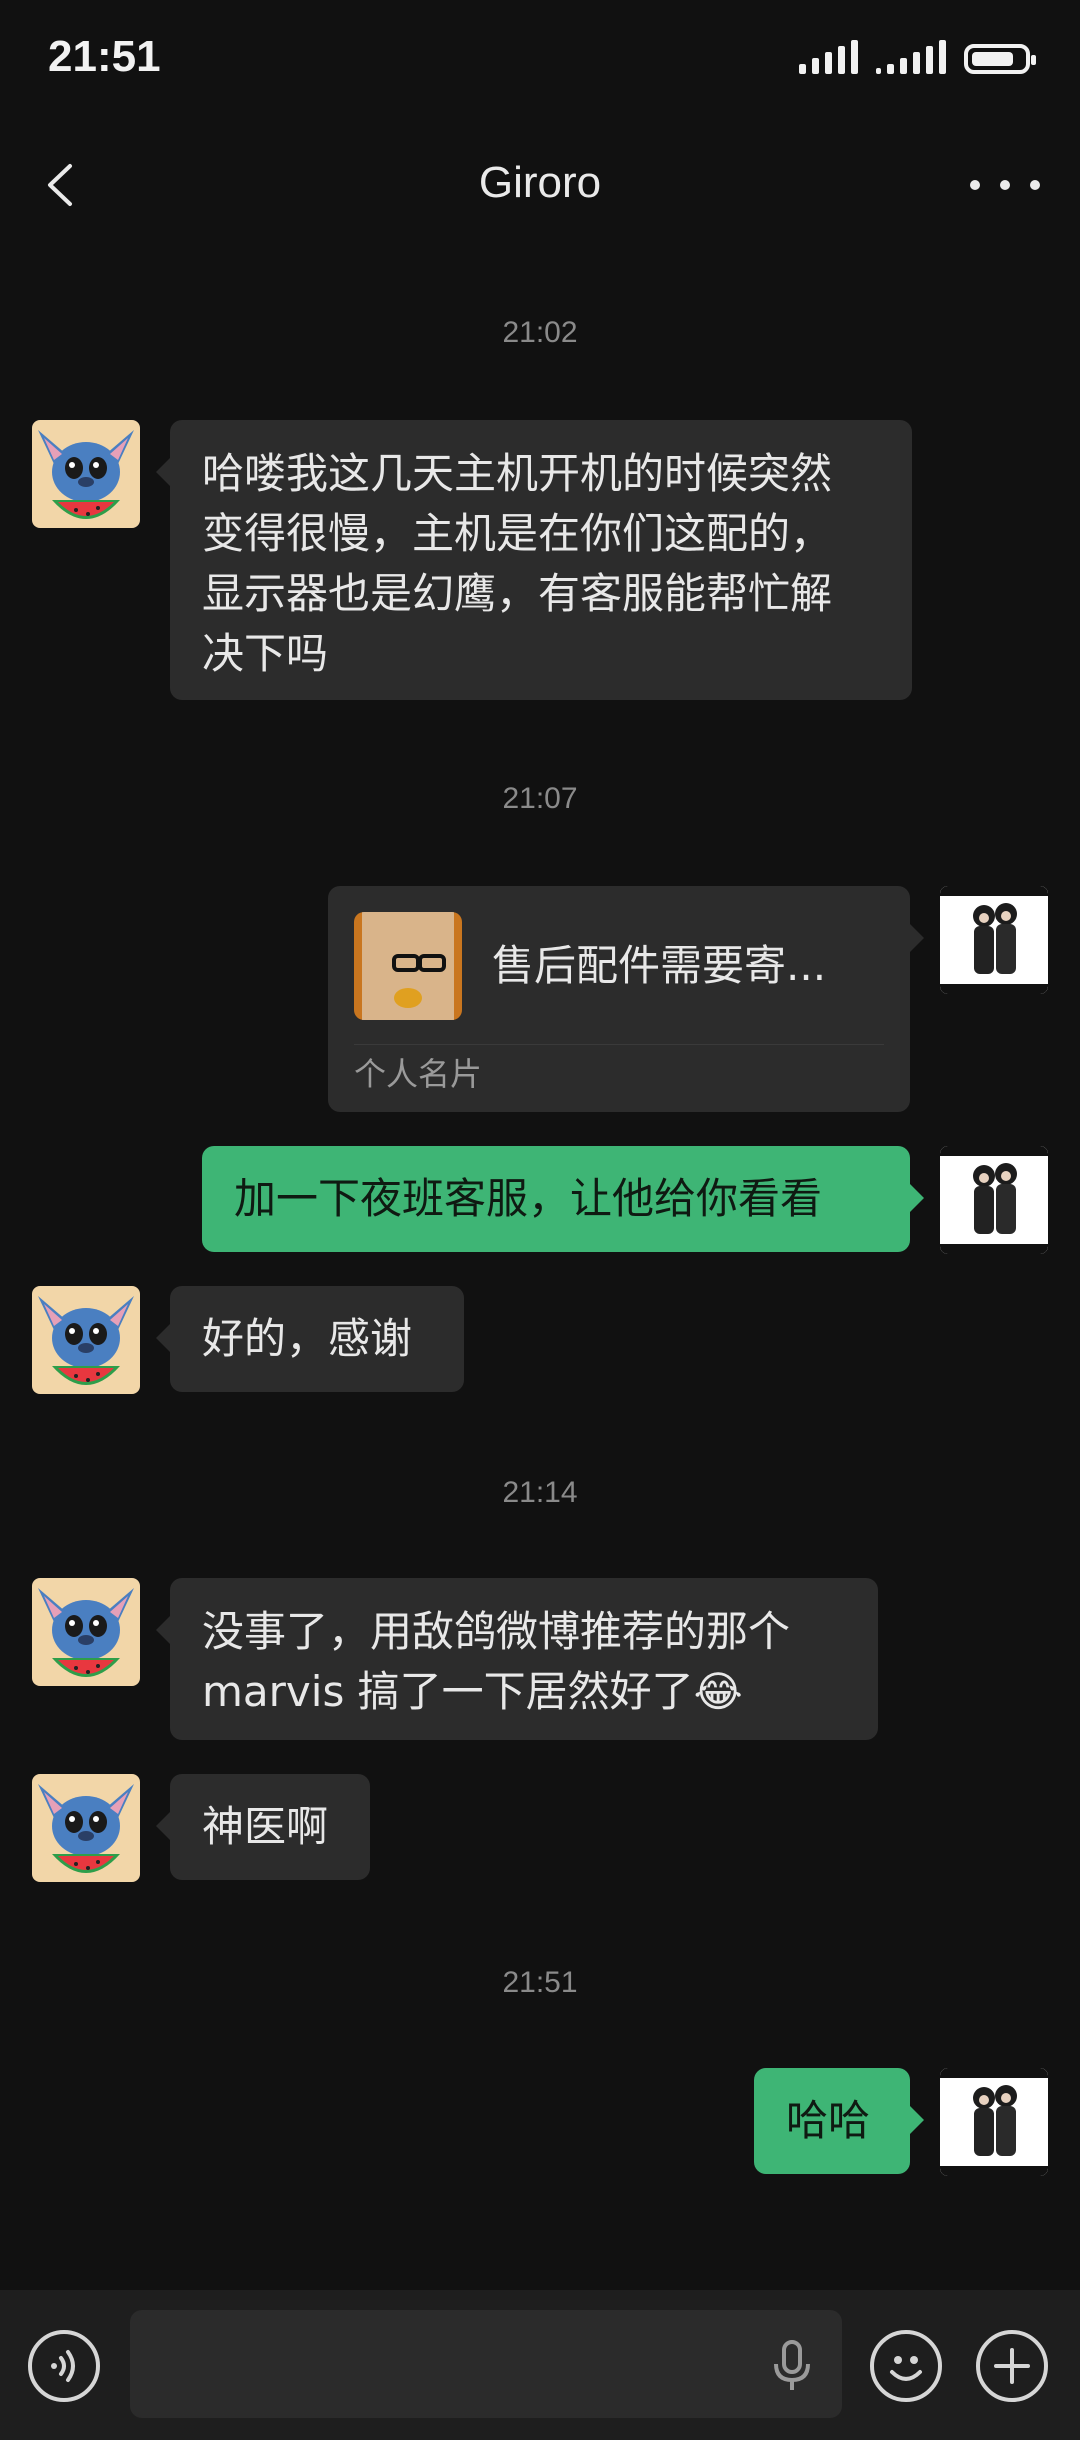 The image size is (1080, 2440). What do you see at coordinates (517, 593) in the screenshot?
I see `message-line: 显示器也是幻鹰，有客服能帮忙解` at bounding box center [517, 593].